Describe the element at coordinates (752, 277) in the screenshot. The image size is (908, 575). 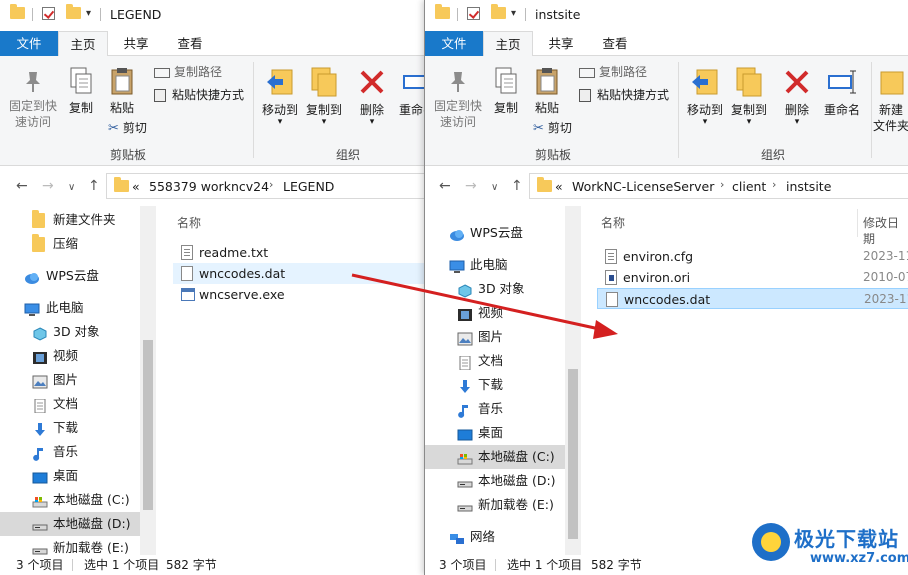
I see `file-row: environ.ori 2010-07` at that location.